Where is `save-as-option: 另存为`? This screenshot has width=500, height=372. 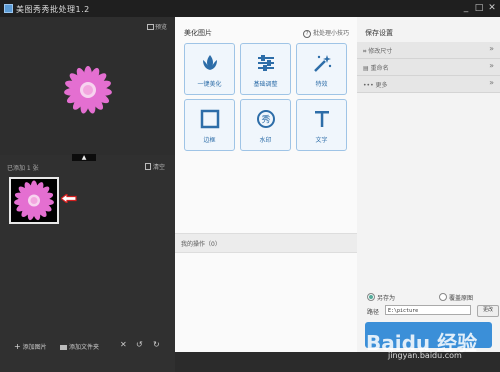 save-as-option: 另存为 is located at coordinates (381, 297).